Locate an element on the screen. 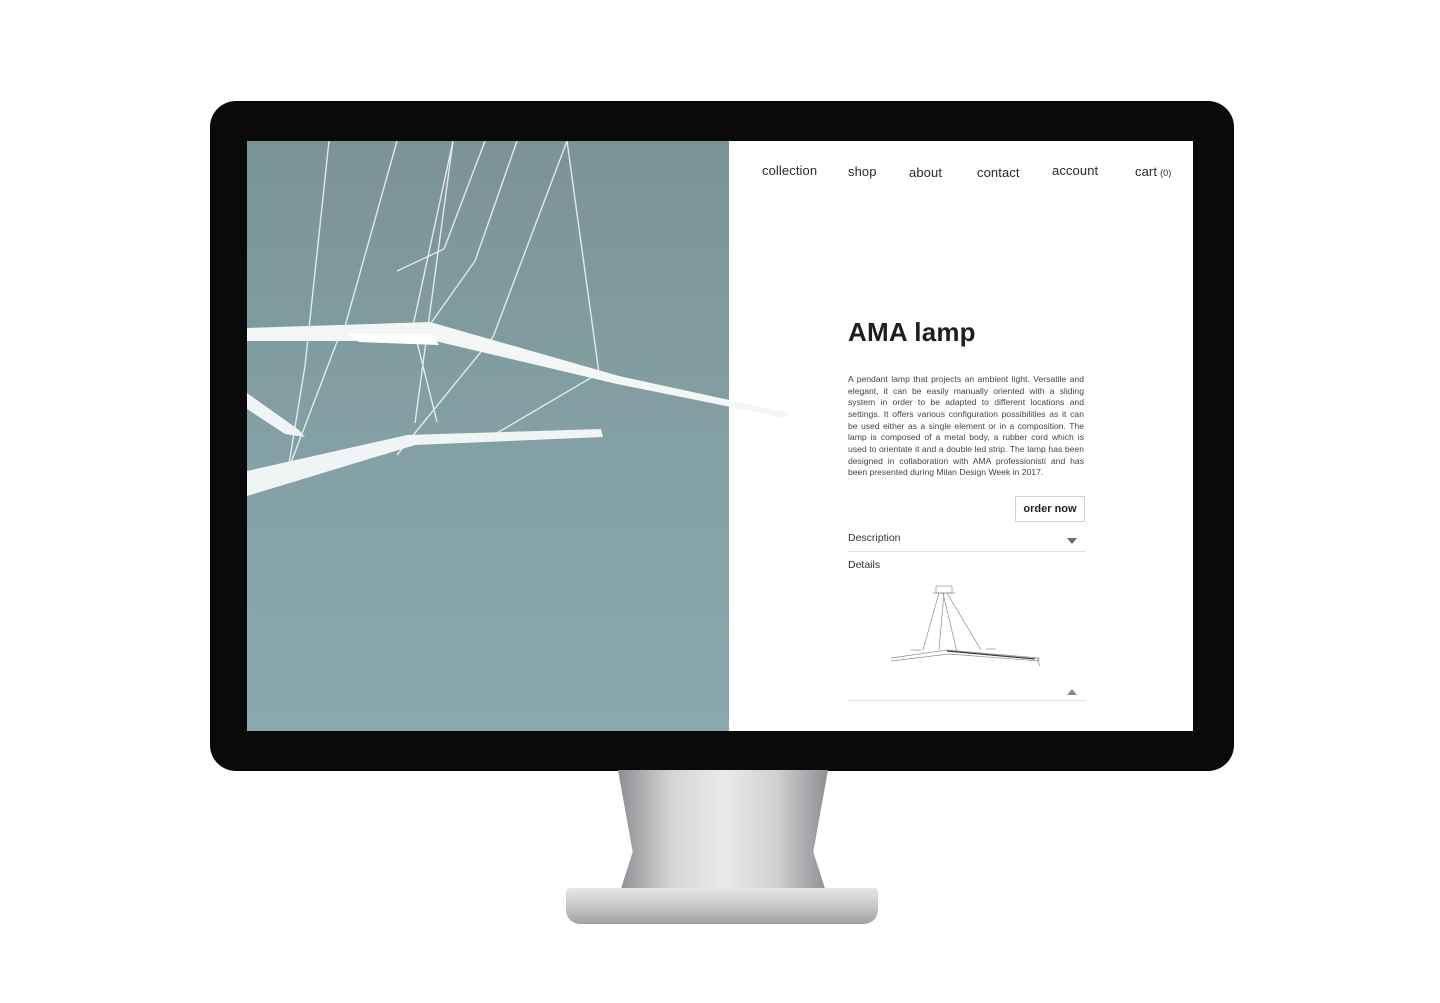 The image size is (1440, 1003). nav-collection: collection is located at coordinates (789, 170).